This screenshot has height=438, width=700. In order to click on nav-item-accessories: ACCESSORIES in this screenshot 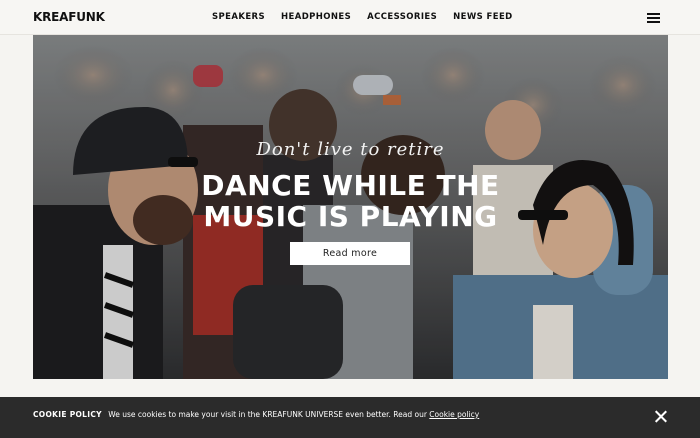, I will do `click(402, 17)`.